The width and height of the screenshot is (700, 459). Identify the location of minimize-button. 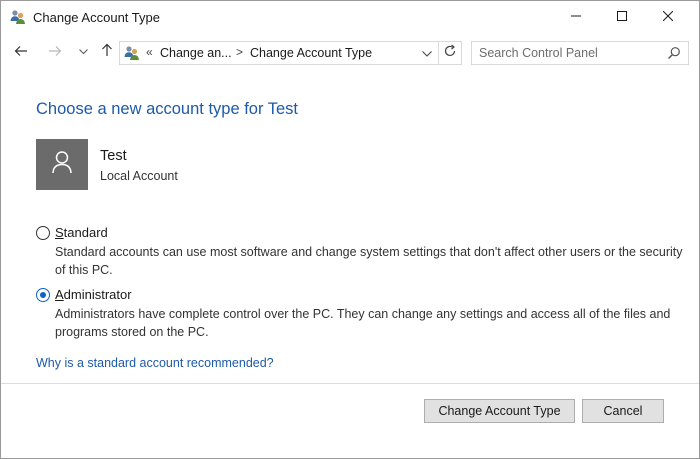
(576, 17).